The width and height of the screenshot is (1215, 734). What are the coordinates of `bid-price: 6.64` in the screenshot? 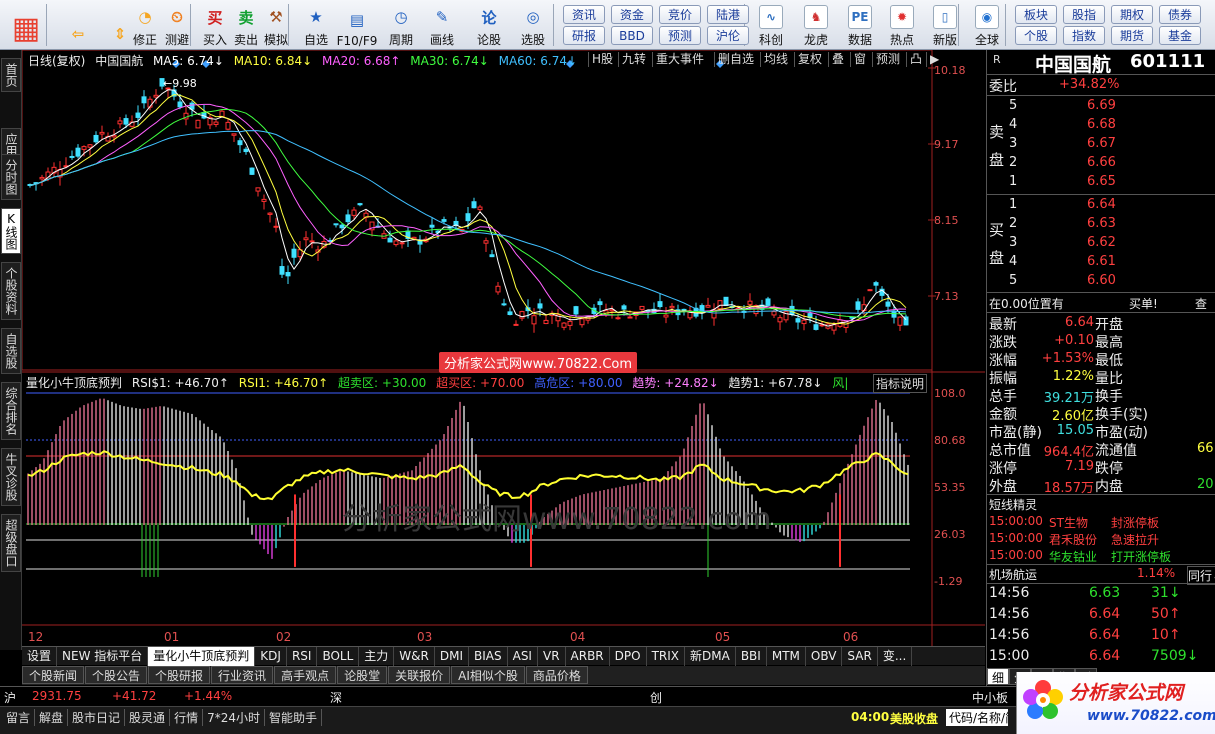 It's located at (1101, 204).